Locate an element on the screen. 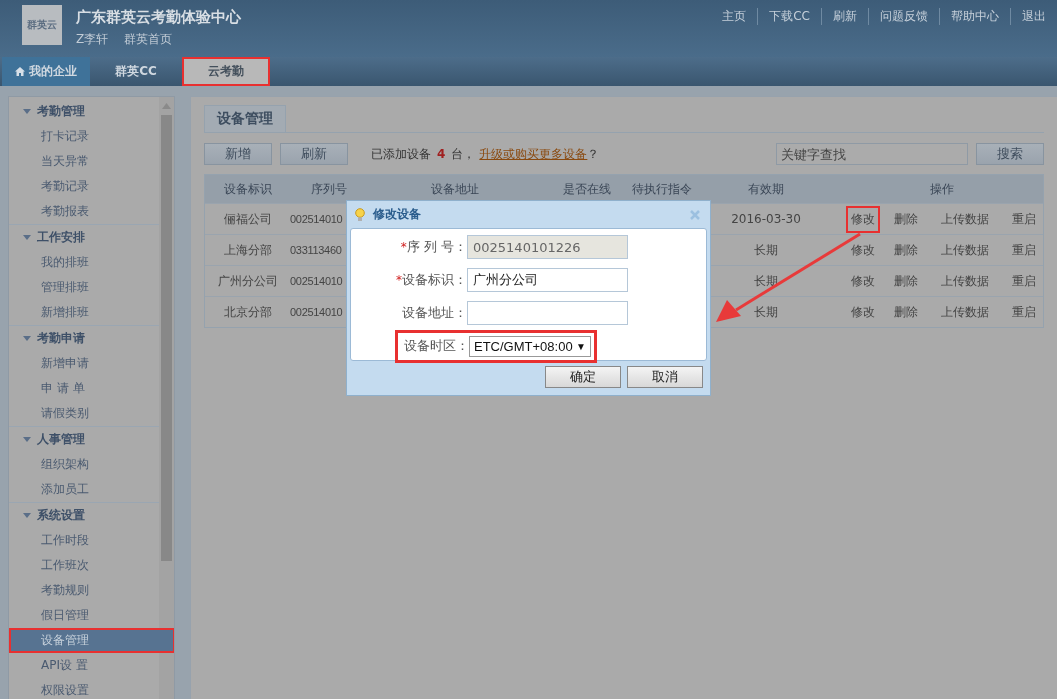 This screenshot has height=699, width=1057. sidebar-item: 新增申请 is located at coordinates (84, 363).